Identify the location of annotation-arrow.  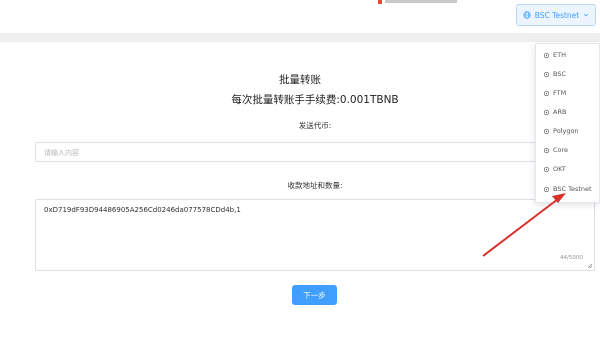
(524, 225).